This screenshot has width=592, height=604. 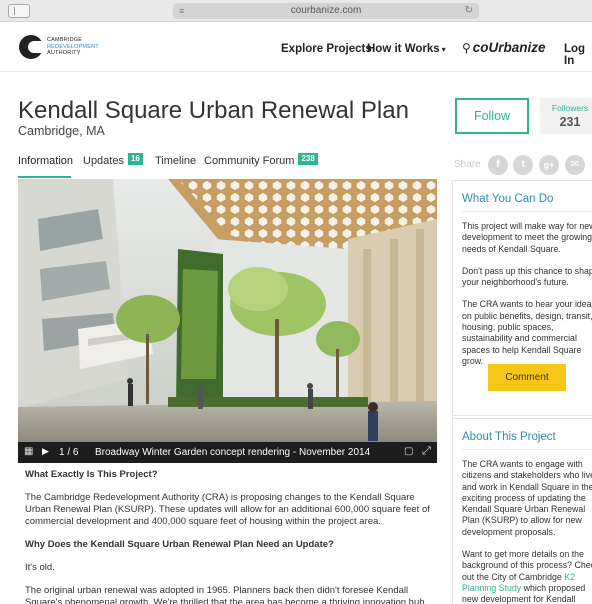 I want to click on courbanize-logo: ⚲ coUrbanize, so click(x=504, y=47).